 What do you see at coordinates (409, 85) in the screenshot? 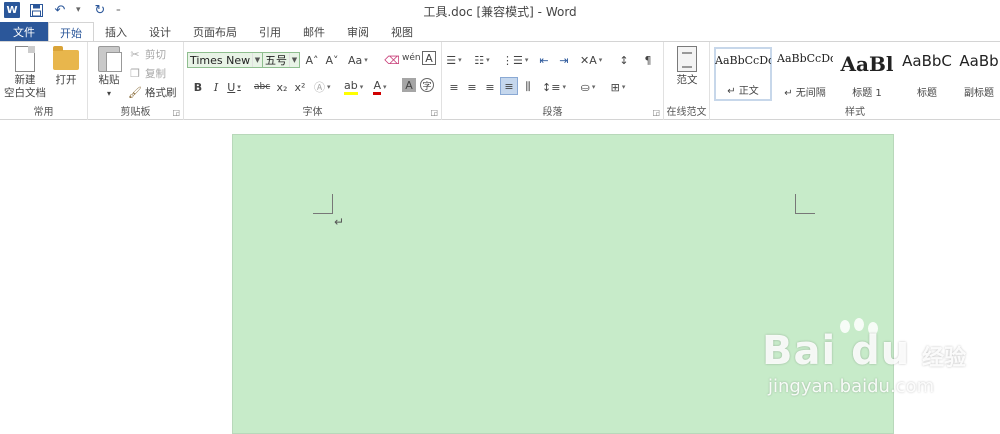
I see `character-shading-button: A` at bounding box center [409, 85].